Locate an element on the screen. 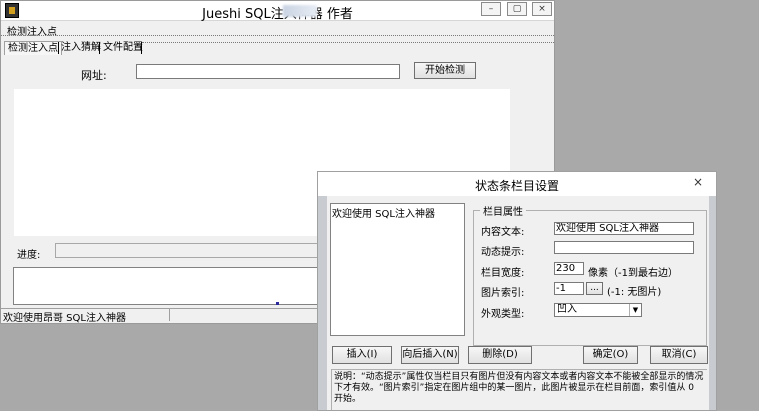 This screenshot has height=411, width=759. blurred-author-name is located at coordinates (300, 11).